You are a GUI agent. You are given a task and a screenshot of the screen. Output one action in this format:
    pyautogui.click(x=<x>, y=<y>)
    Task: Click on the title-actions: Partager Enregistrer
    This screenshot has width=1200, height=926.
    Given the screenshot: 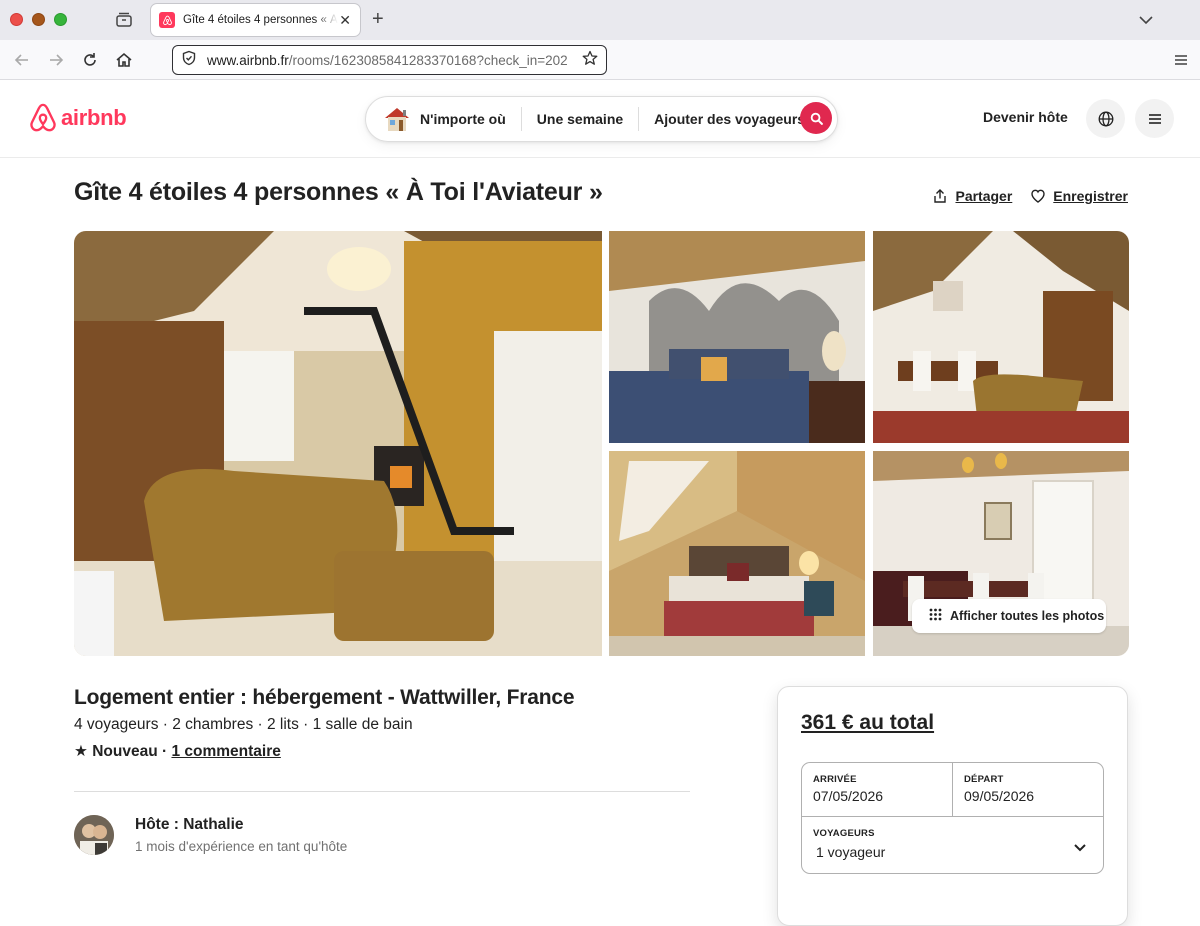 What is the action you would take?
    pyautogui.click(x=1030, y=196)
    